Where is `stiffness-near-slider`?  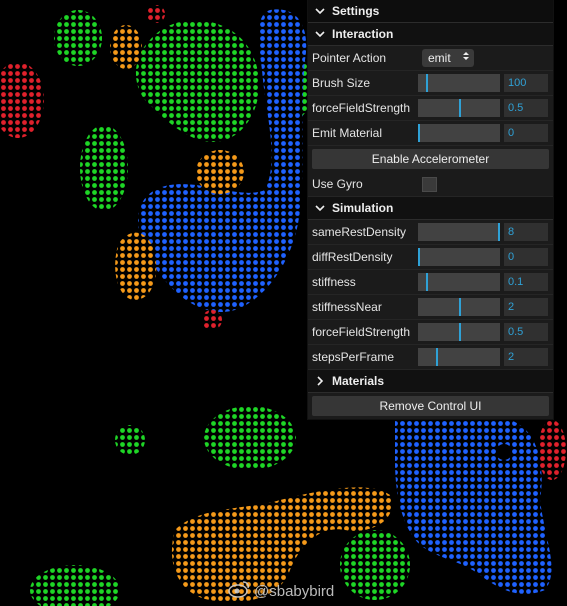
stiffness-near-slider is located at coordinates (459, 307).